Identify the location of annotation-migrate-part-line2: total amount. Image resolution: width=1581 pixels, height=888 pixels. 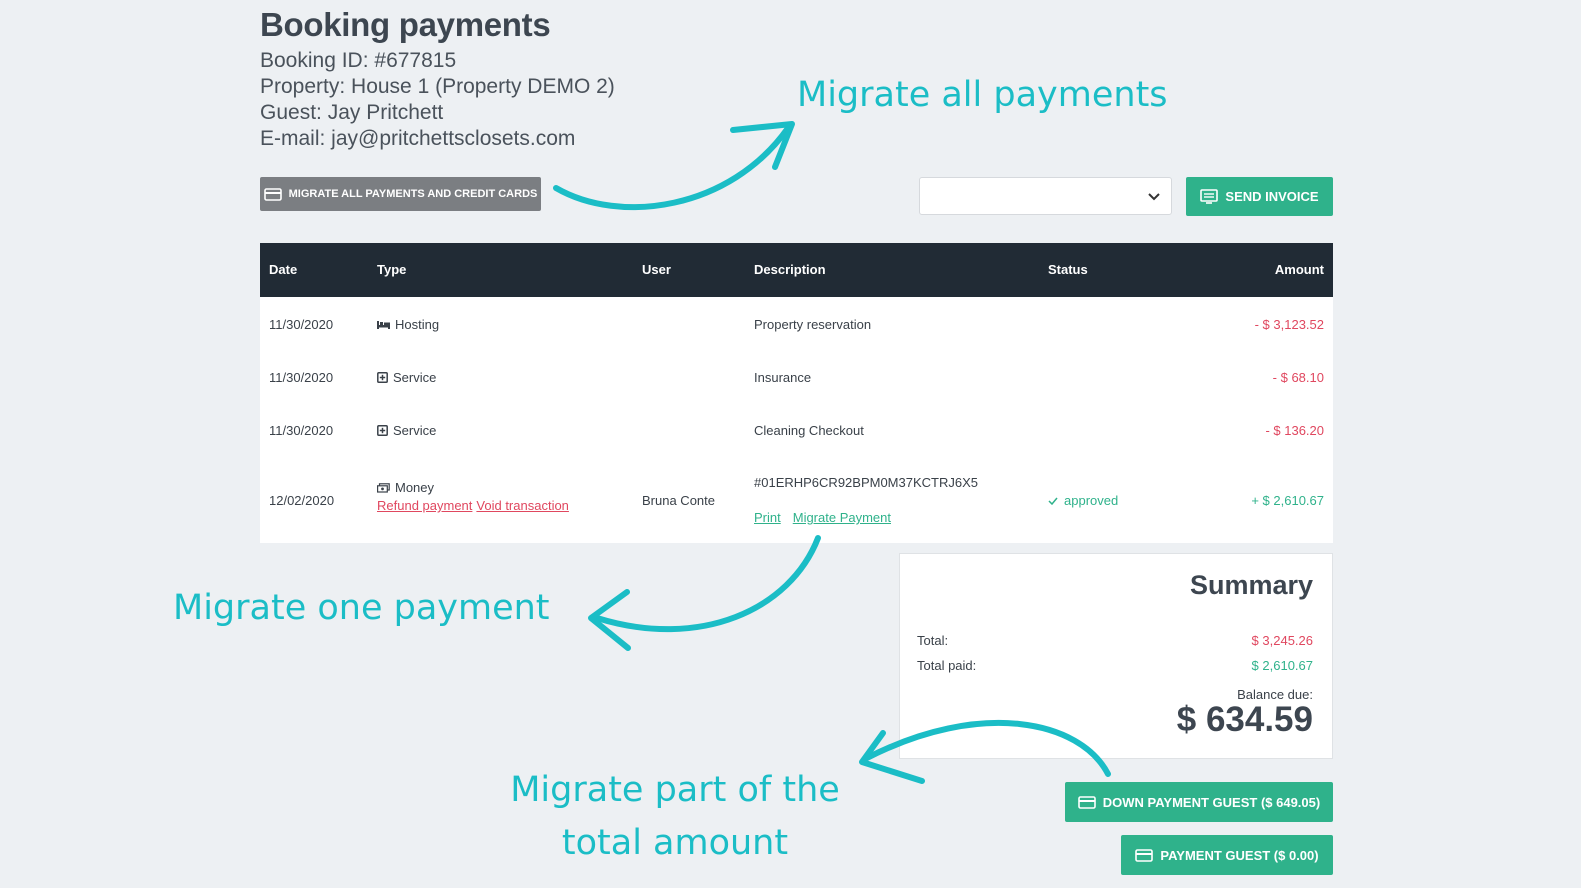
(675, 843).